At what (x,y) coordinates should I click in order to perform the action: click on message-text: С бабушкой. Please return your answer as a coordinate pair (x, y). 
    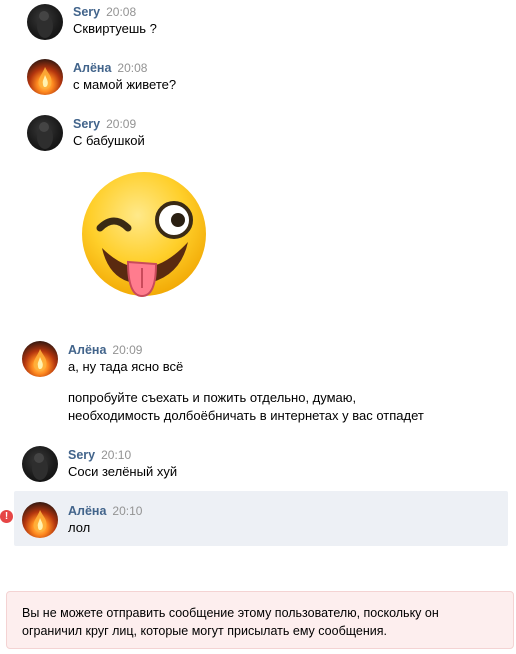
    Looking at the image, I should click on (109, 140).